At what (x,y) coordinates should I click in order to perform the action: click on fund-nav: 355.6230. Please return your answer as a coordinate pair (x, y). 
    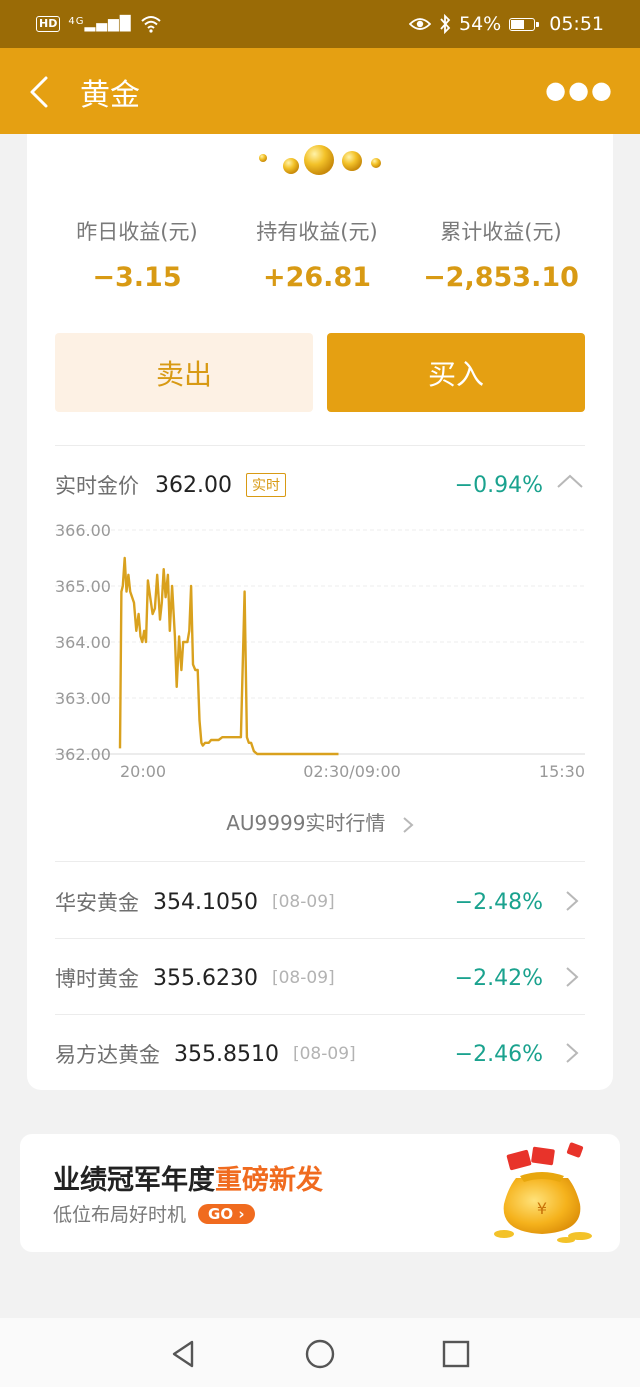
    Looking at the image, I should click on (205, 978).